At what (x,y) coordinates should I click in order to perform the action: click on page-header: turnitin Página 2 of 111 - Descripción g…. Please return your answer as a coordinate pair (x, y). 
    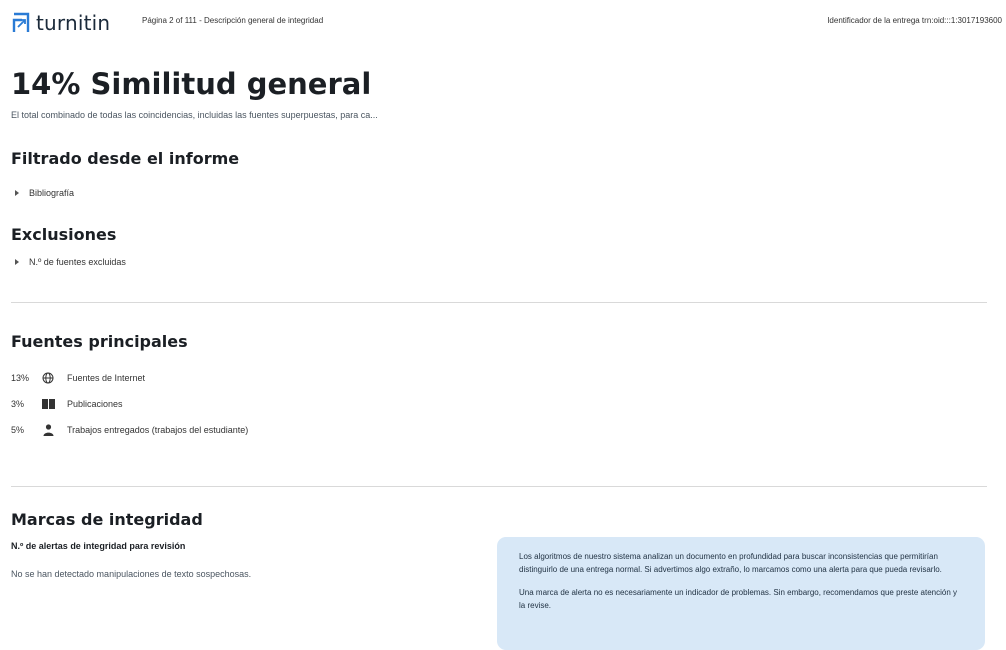
    Looking at the image, I should click on (503, 22).